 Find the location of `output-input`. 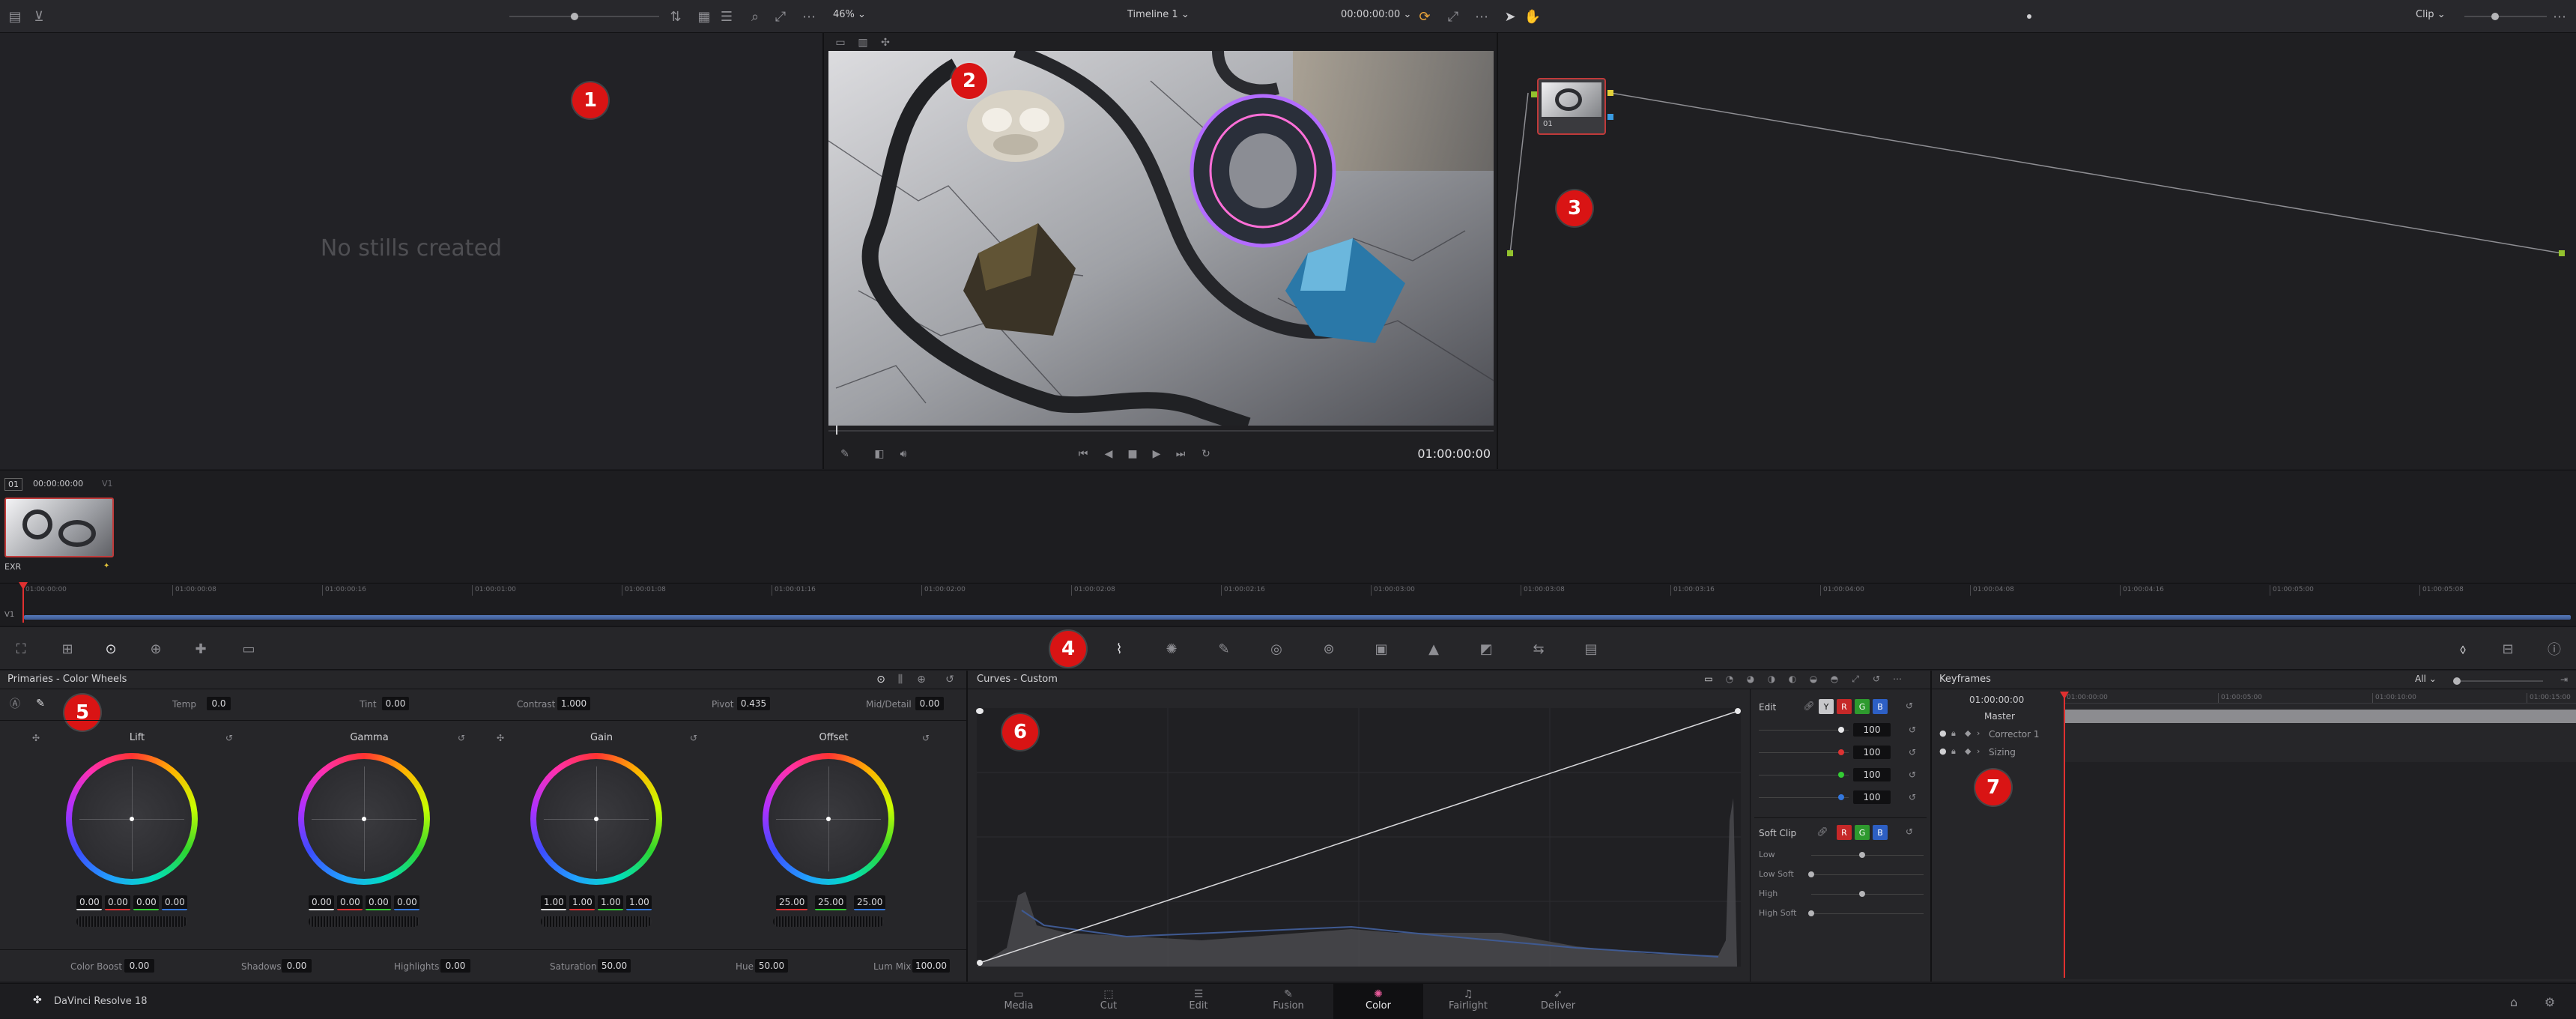

output-input is located at coordinates (2562, 253).